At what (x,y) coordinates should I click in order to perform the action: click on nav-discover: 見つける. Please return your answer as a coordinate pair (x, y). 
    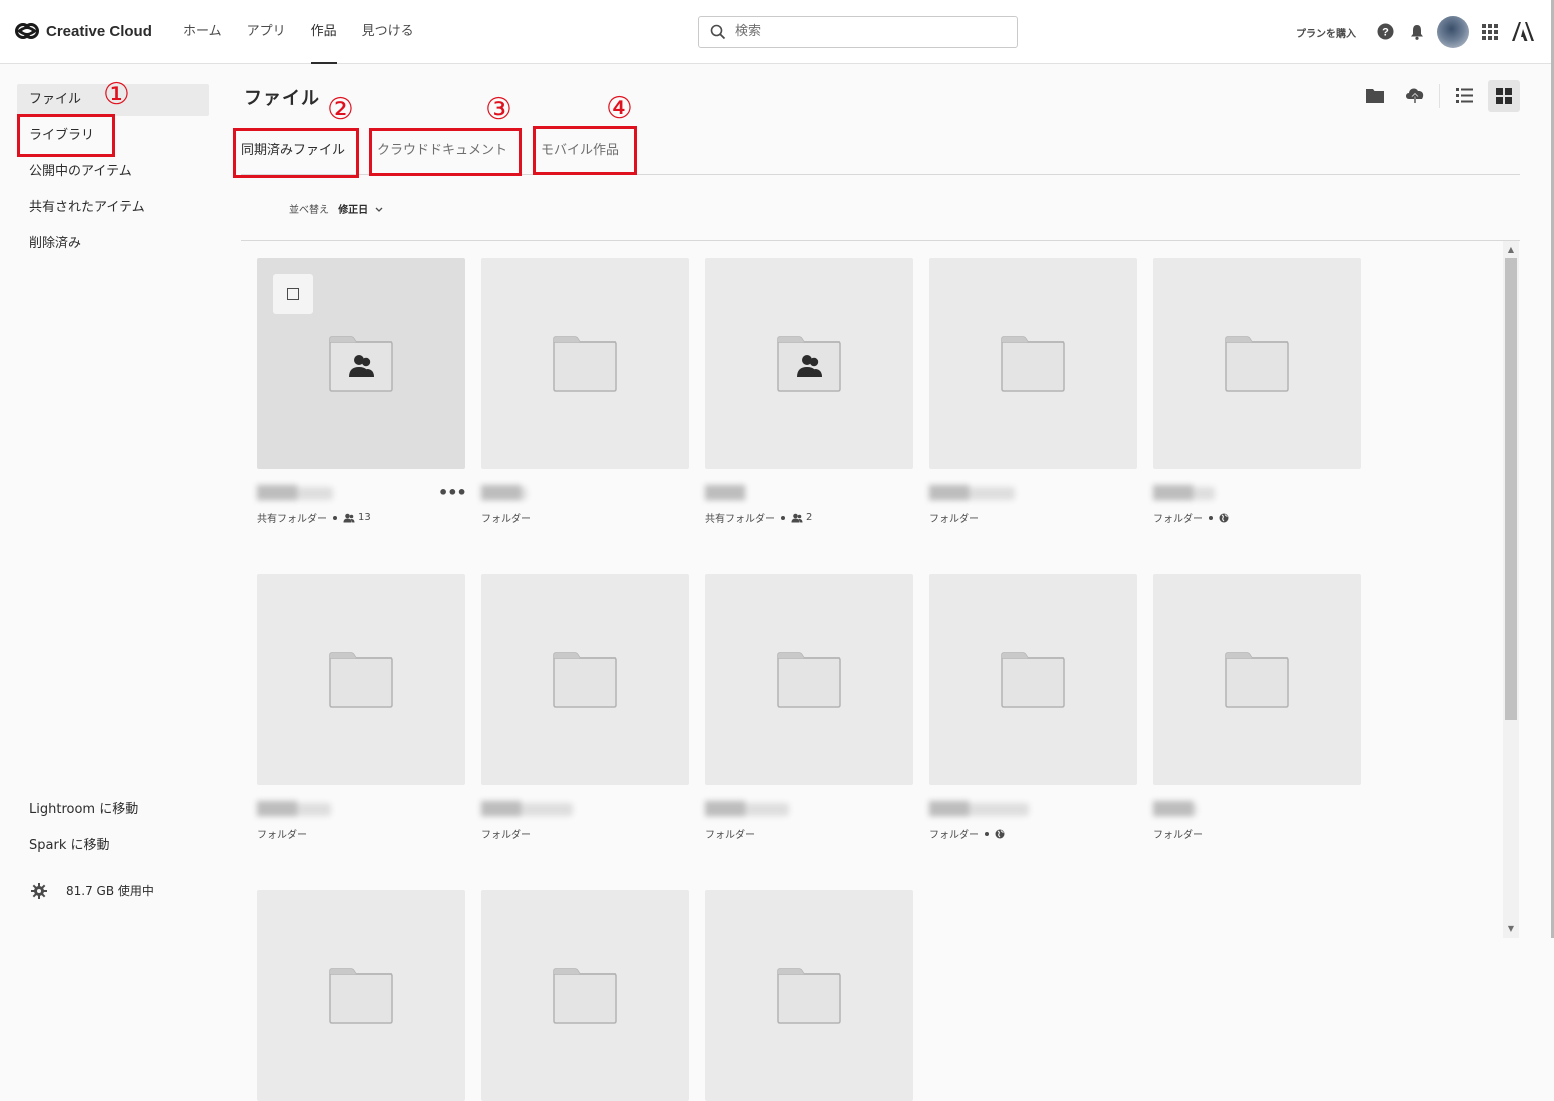
    Looking at the image, I should click on (388, 31).